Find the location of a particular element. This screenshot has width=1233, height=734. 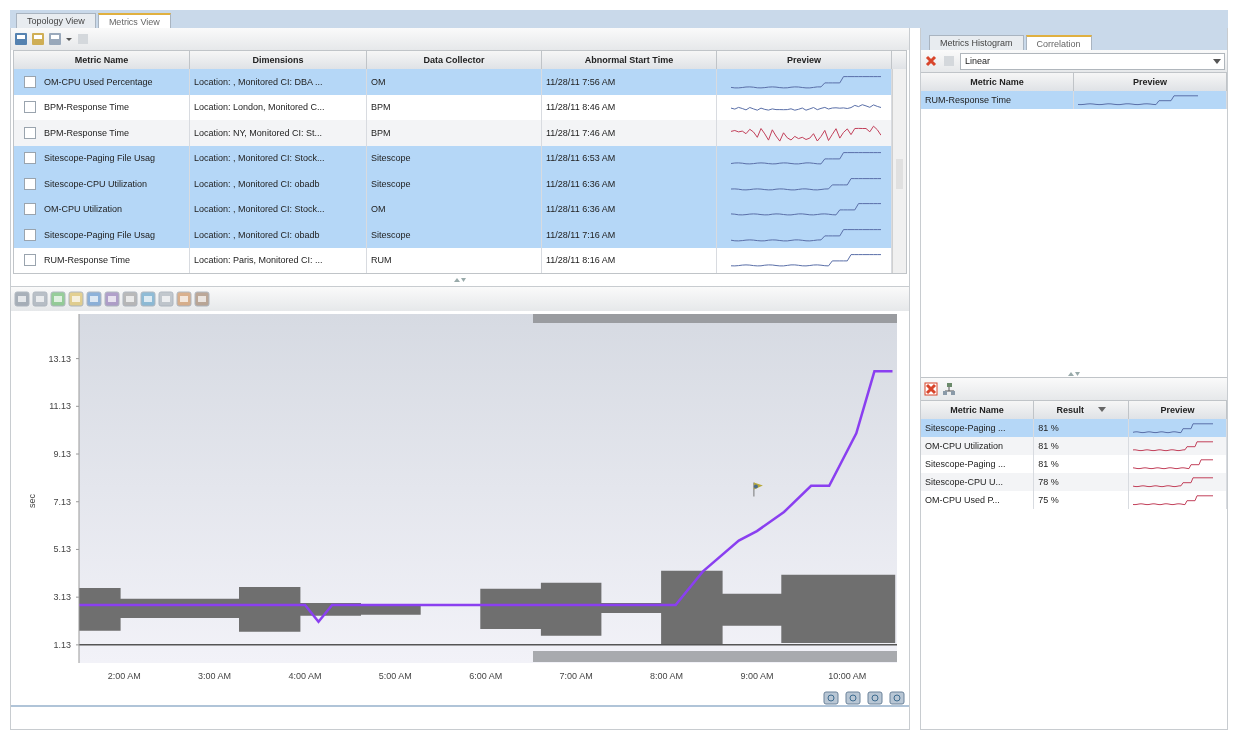

metric-name: OM-CPU Utilization is located at coordinates (83, 209).